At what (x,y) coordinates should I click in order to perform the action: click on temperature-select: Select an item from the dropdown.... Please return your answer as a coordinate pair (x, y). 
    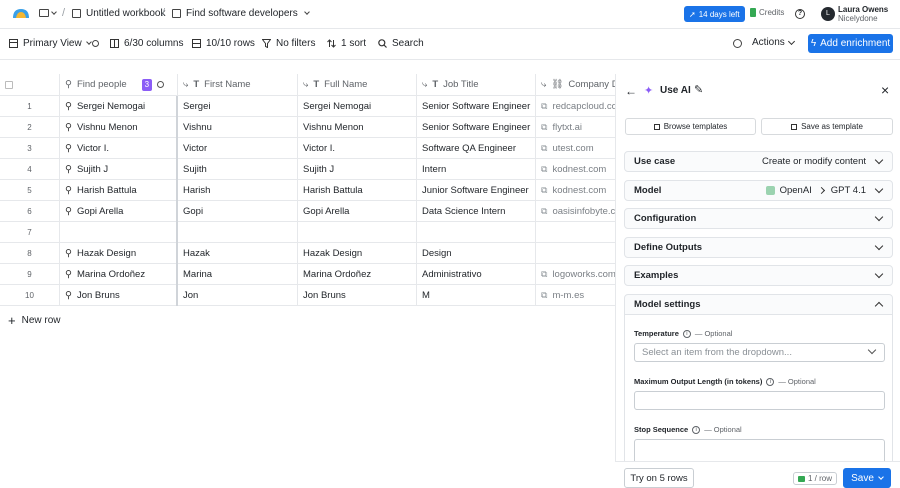
    Looking at the image, I should click on (759, 352).